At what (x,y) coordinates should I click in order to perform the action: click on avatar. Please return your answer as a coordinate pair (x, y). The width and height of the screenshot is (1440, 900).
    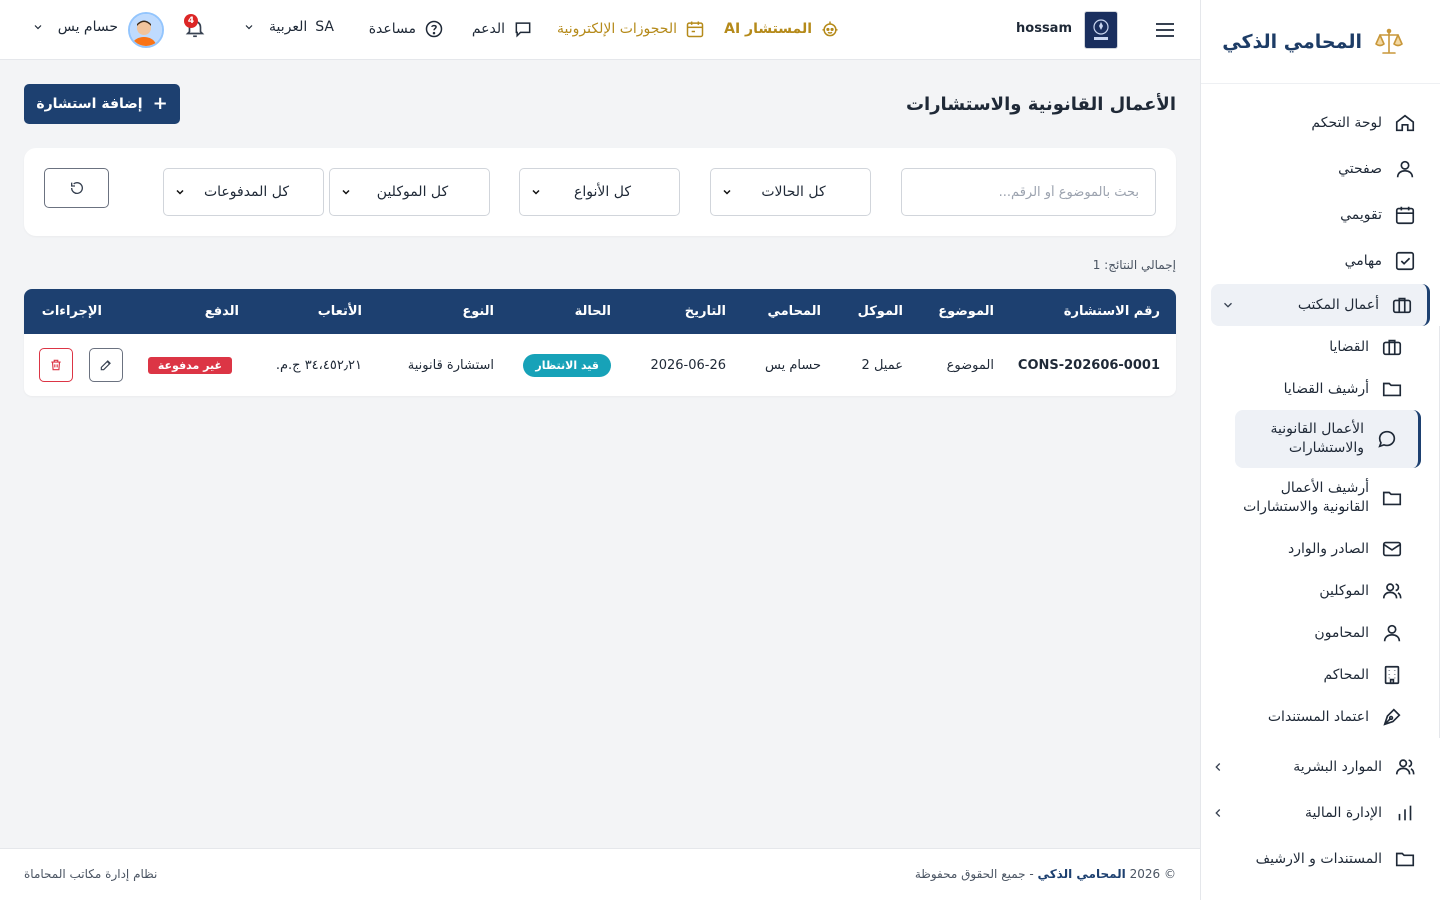
    Looking at the image, I should click on (146, 30).